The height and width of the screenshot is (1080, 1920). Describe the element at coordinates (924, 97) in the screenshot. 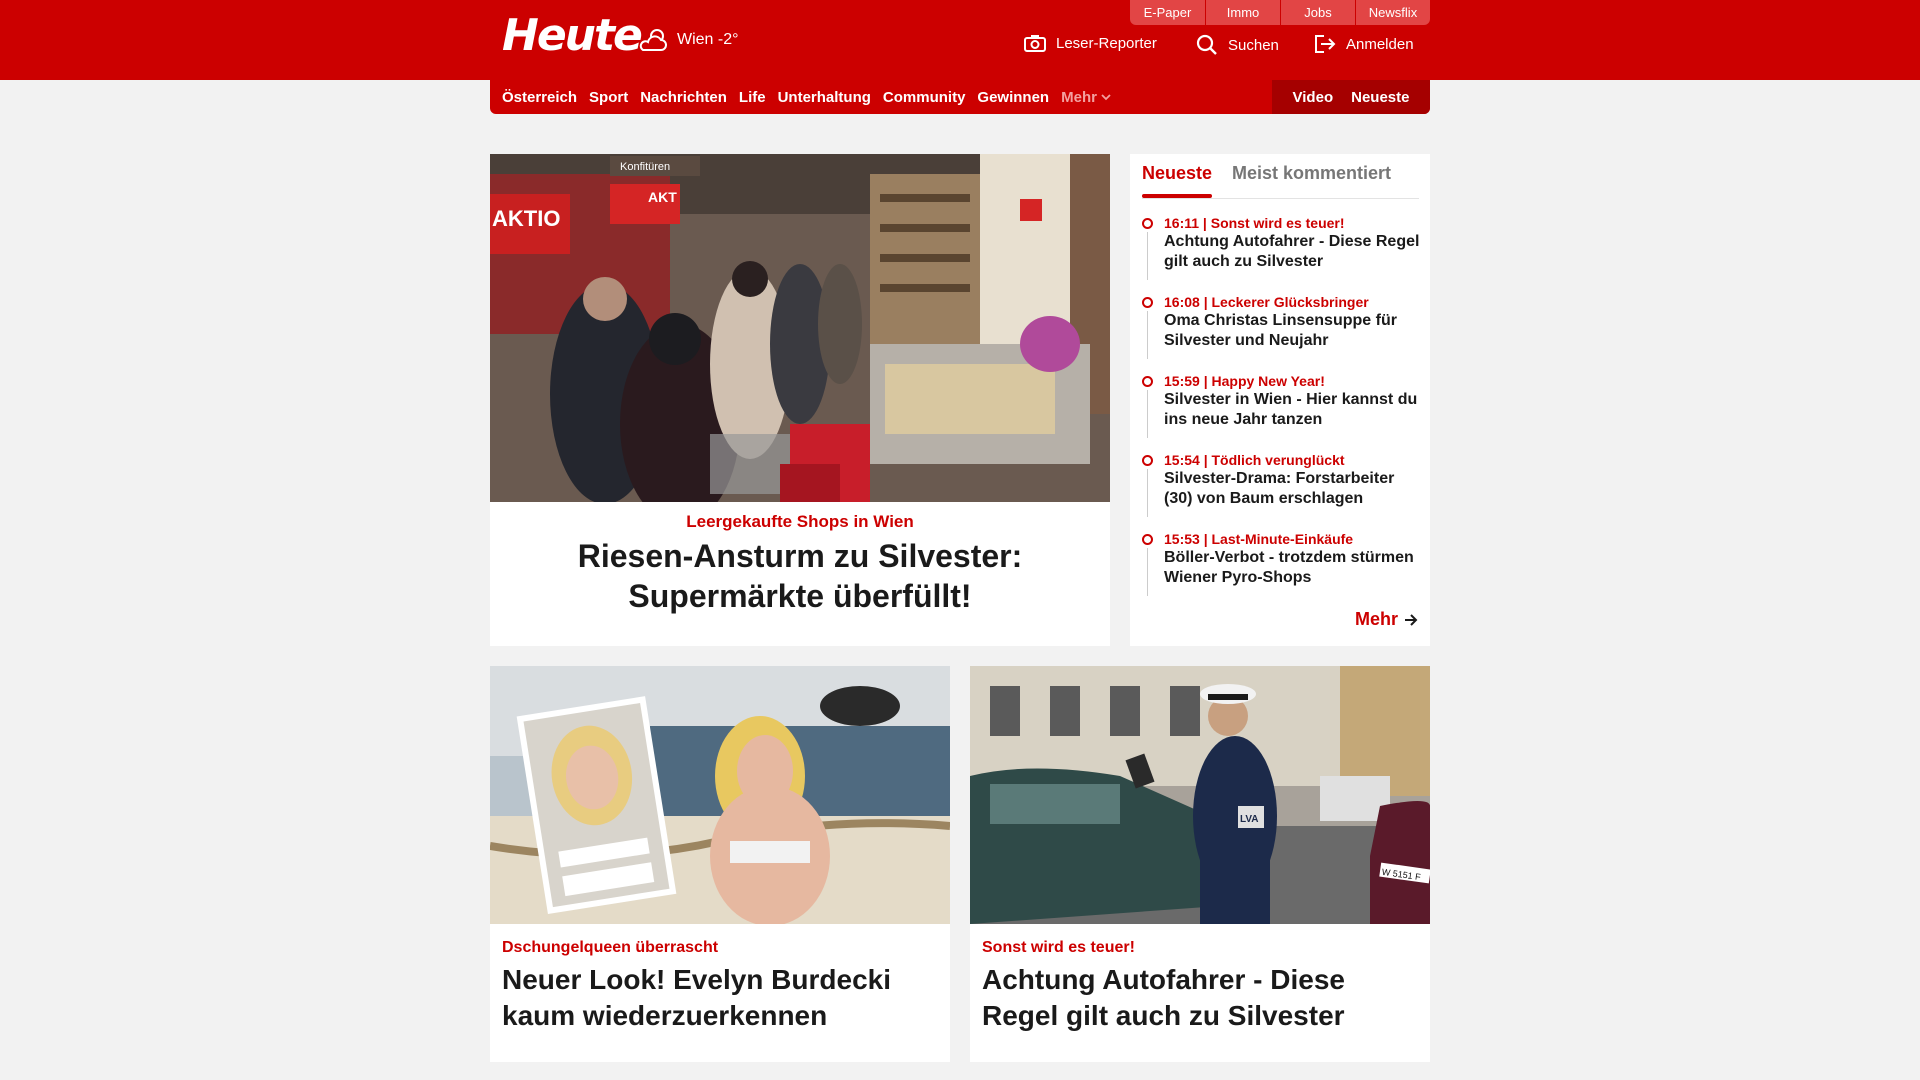

I see `nav-item-community: Community` at that location.